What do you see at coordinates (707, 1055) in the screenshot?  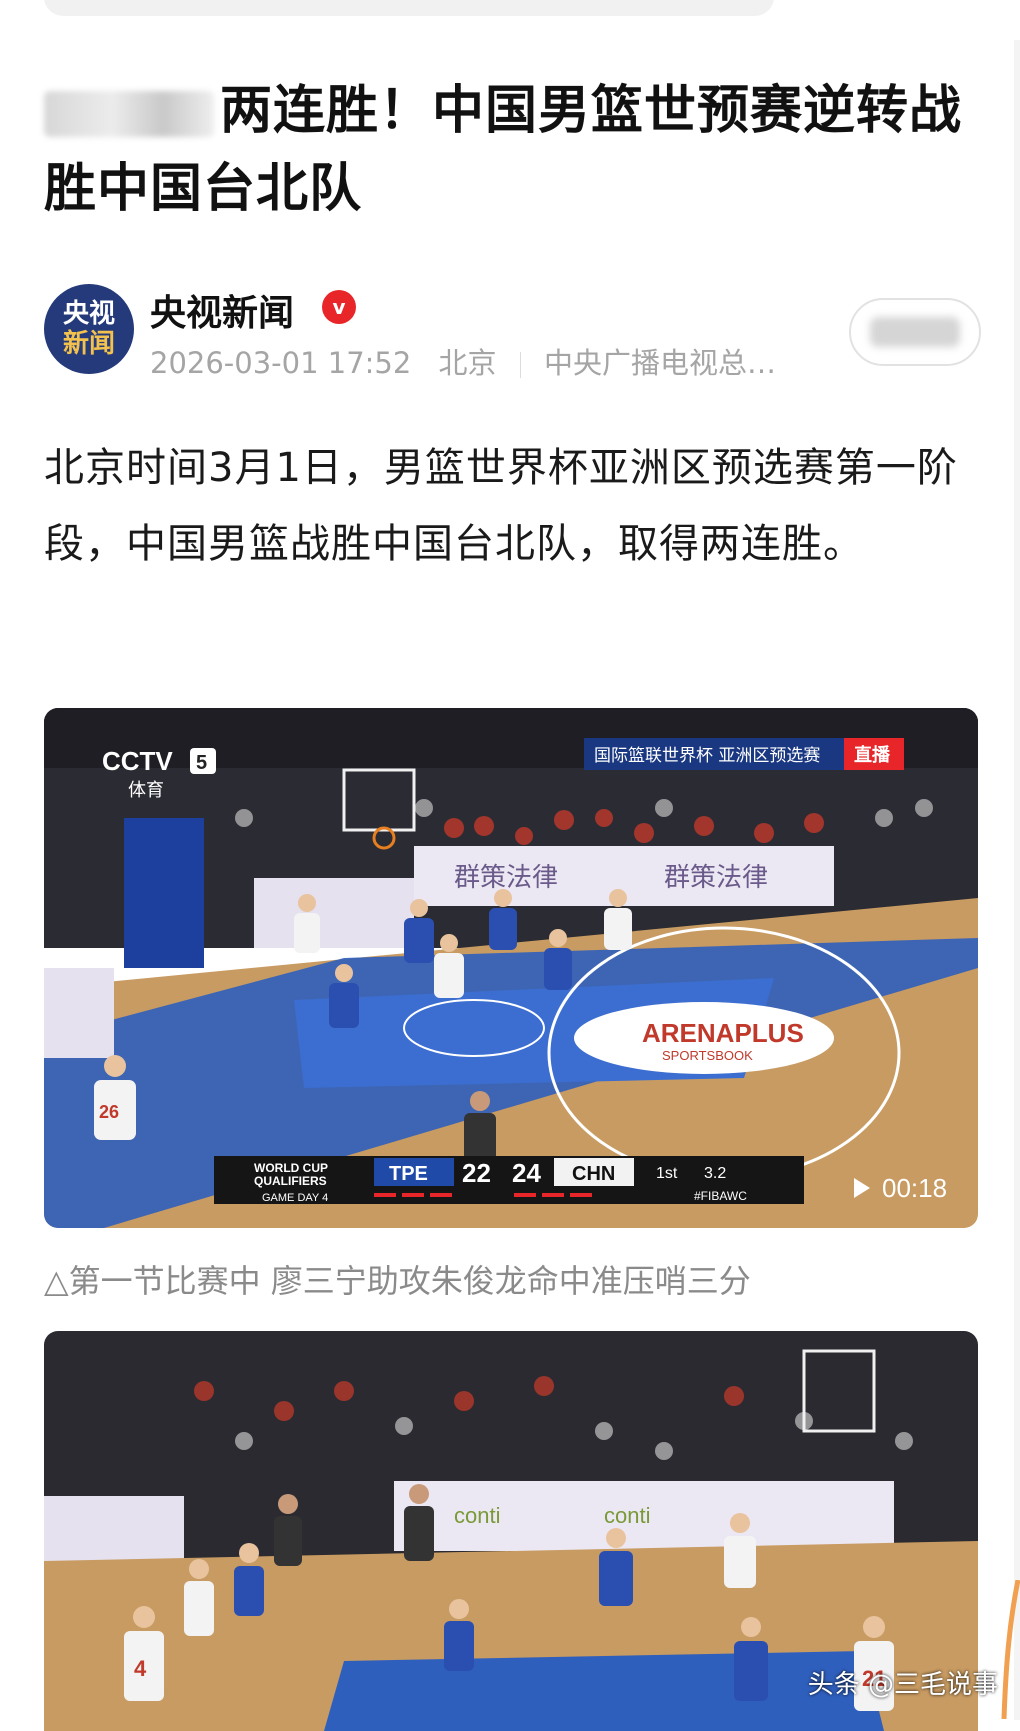 I see `court-logo-subtext: SPORTSBOOK` at bounding box center [707, 1055].